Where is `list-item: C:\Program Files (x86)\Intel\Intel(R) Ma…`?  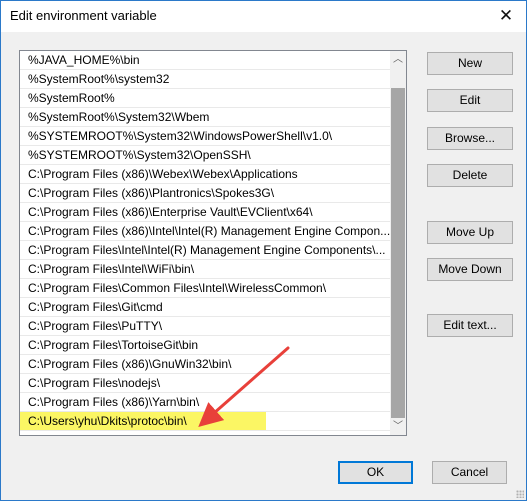
list-item: C:\Program Files (x86)\Intel\Intel(R) Ma… is located at coordinates (205, 231).